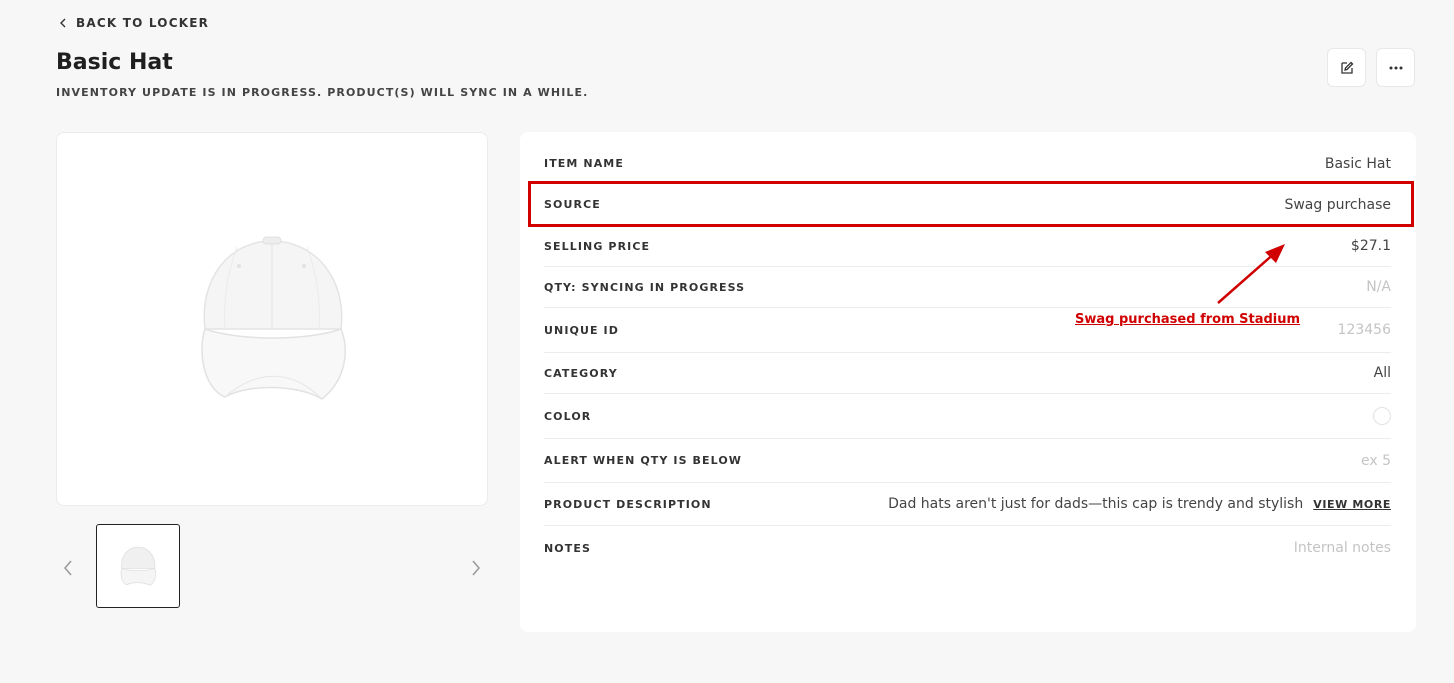 This screenshot has height=683, width=1454. What do you see at coordinates (1364, 330) in the screenshot?
I see `unique-id-input: 123456` at bounding box center [1364, 330].